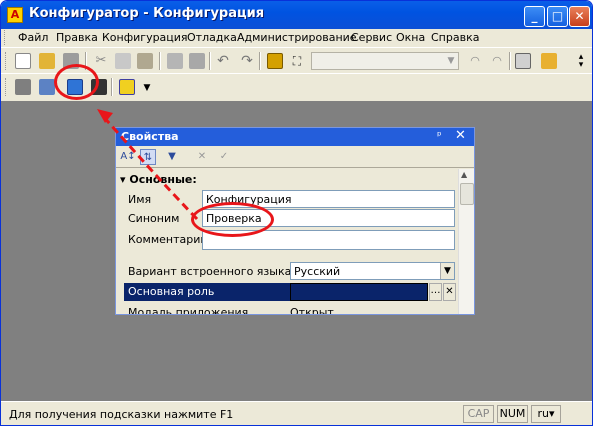 The image size is (593, 426). I want to click on apply-icon: ✓, so click(224, 157).